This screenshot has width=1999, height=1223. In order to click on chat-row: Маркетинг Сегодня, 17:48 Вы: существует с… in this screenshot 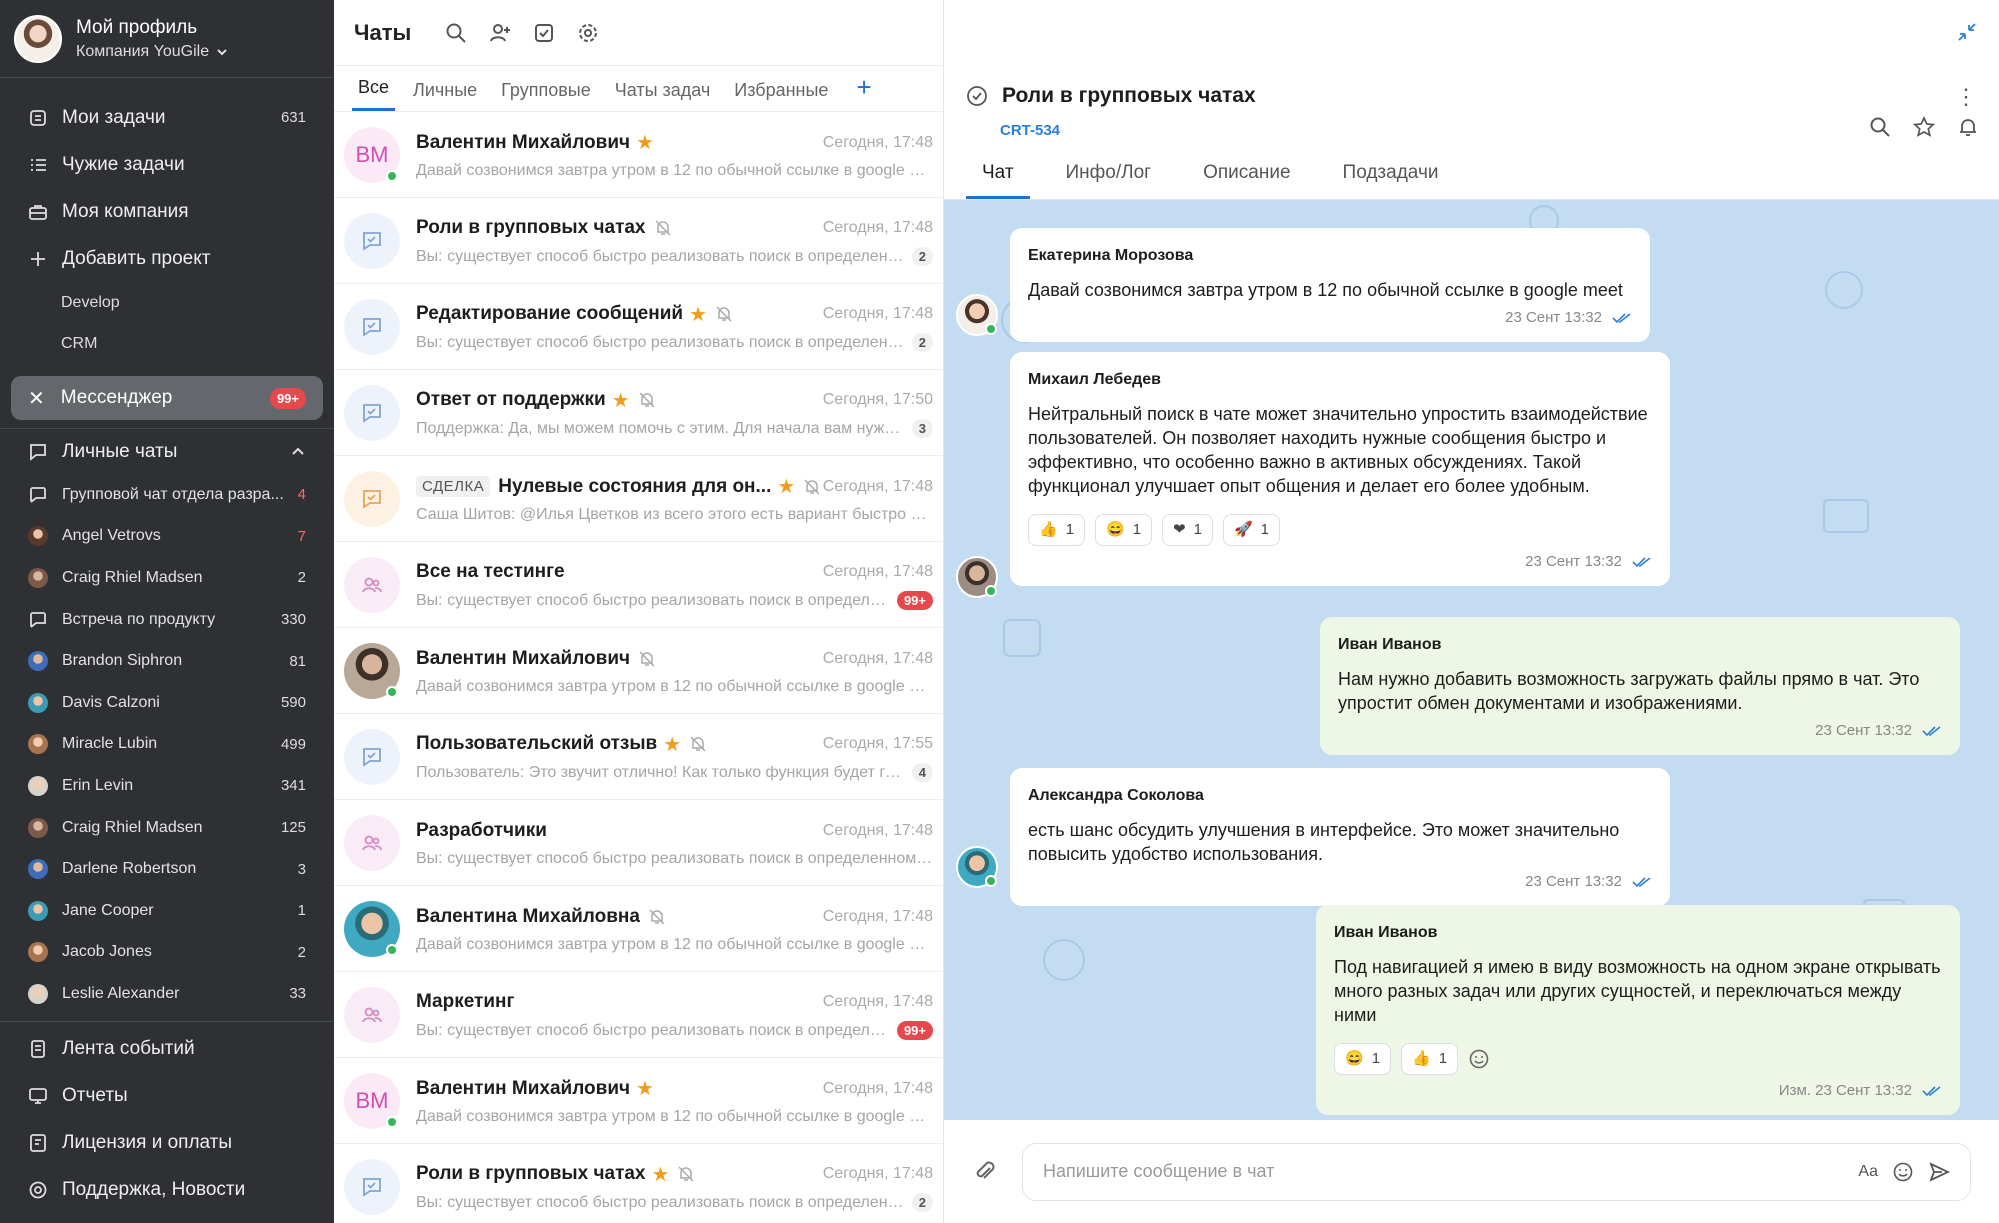, I will do `click(638, 1015)`.